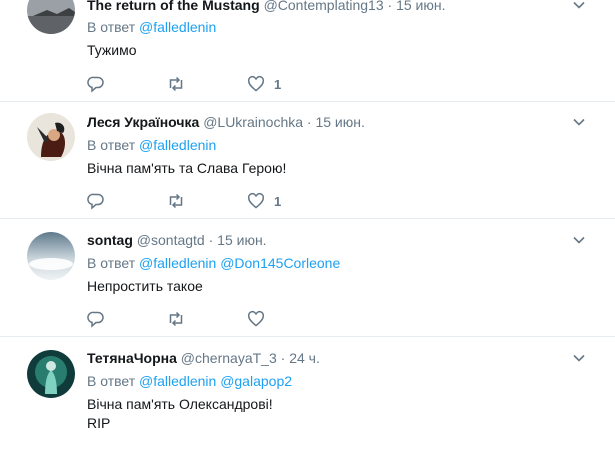 This screenshot has height=457, width=615. I want to click on author-handle: @Contemplating13, so click(324, 6).